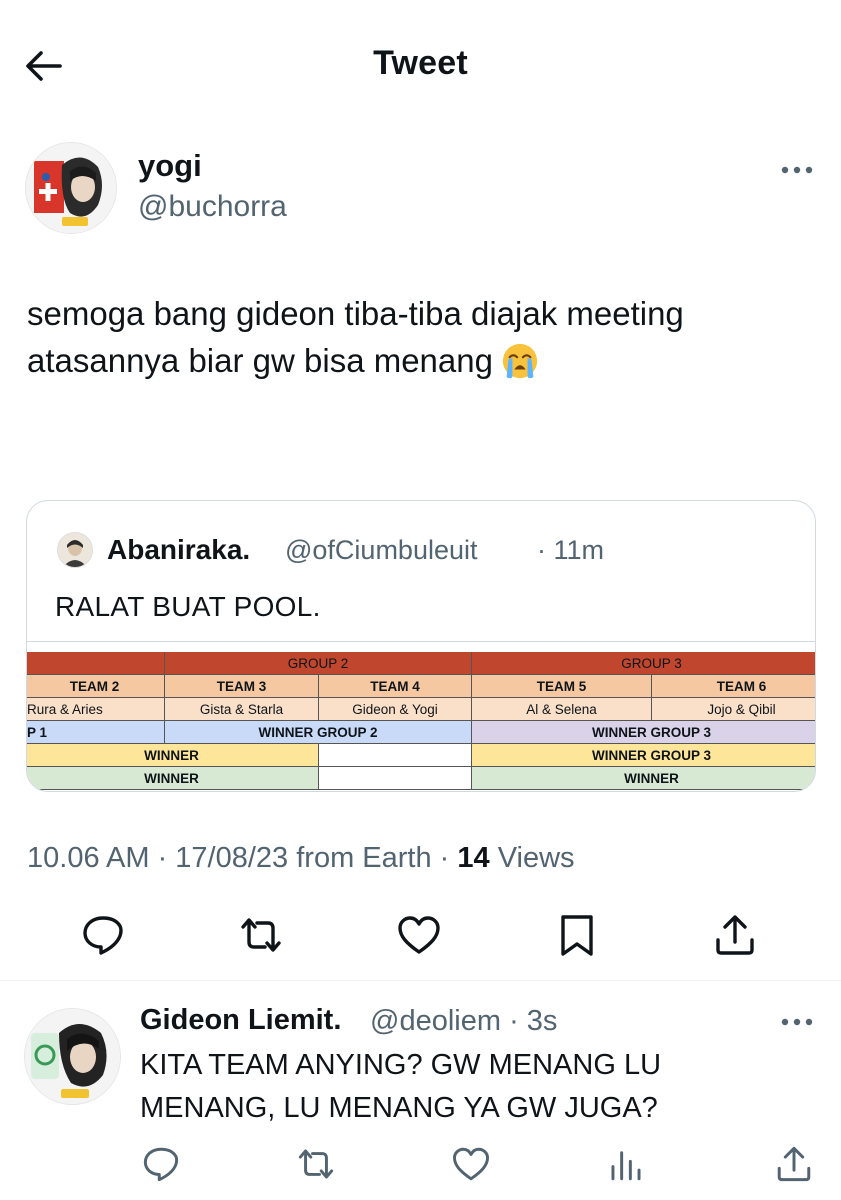 This screenshot has height=1200, width=841. Describe the element at coordinates (435, 1021) in the screenshot. I see `reply-handle-text: @deoliem` at that location.